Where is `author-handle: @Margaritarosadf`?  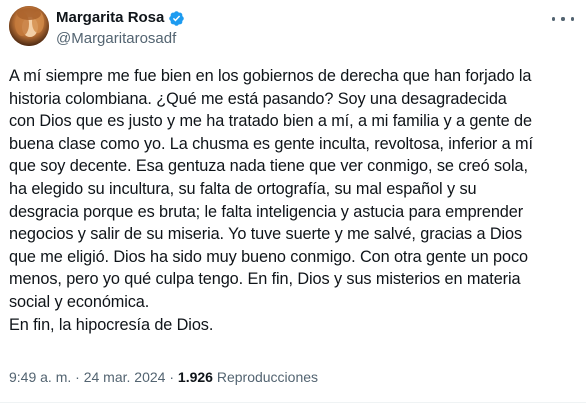
author-handle: @Margaritarosadf is located at coordinates (116, 39).